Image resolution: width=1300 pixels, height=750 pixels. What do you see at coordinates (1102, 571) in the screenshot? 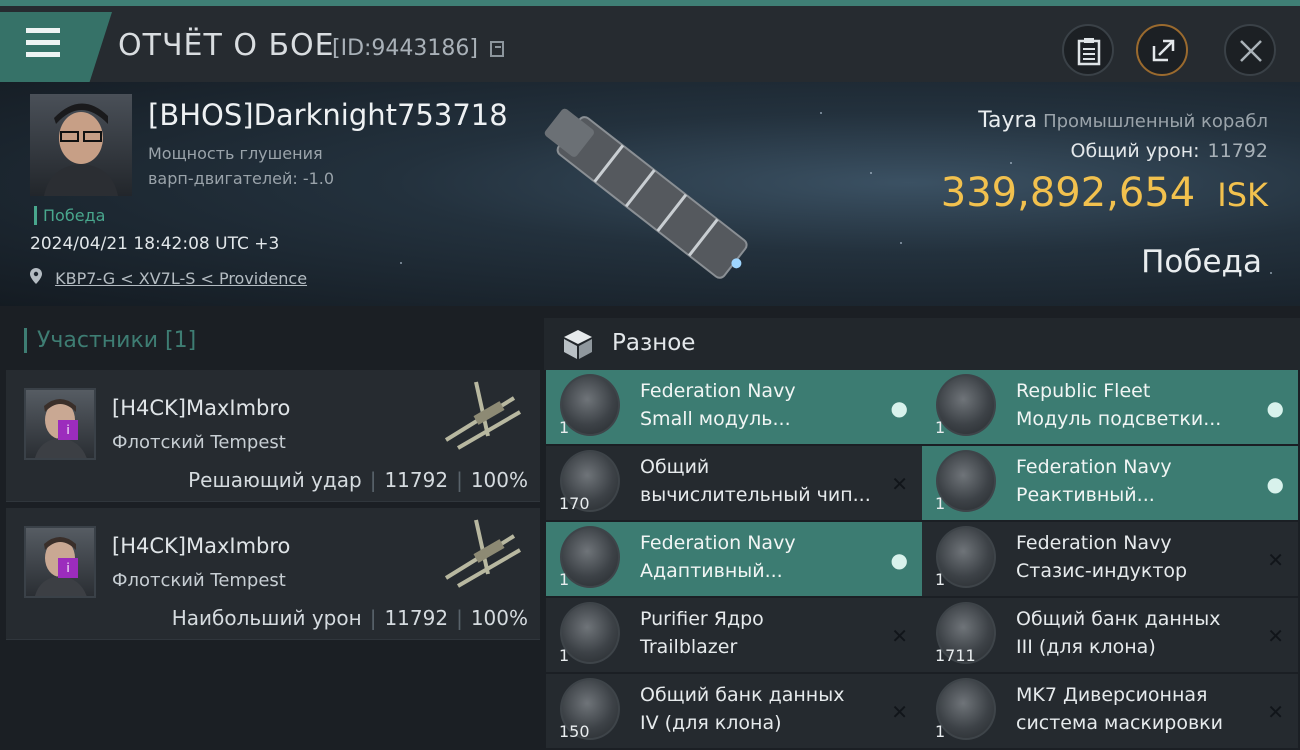
I see `item-name-line2: Стазис-индуктор` at bounding box center [1102, 571].